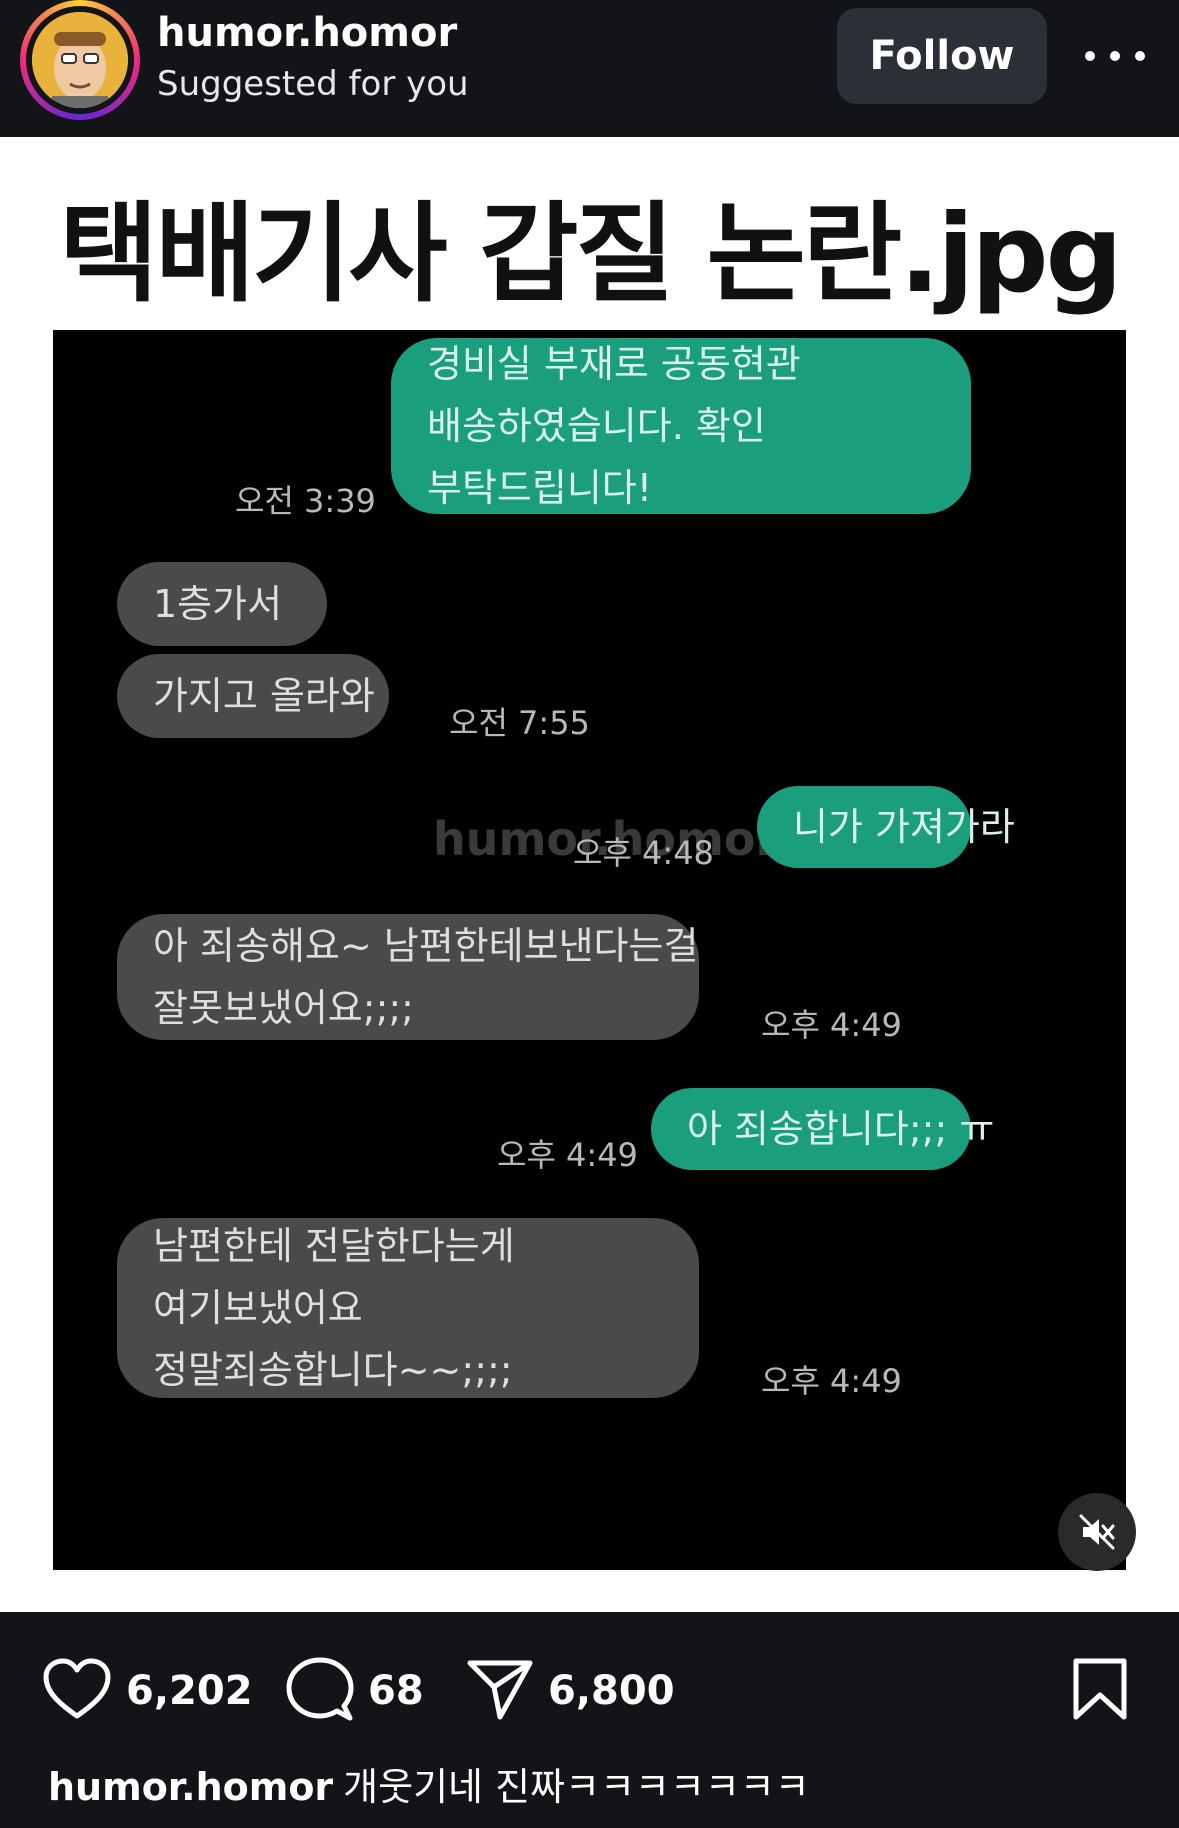  What do you see at coordinates (189, 1691) in the screenshot?
I see `like-count: 6,202` at bounding box center [189, 1691].